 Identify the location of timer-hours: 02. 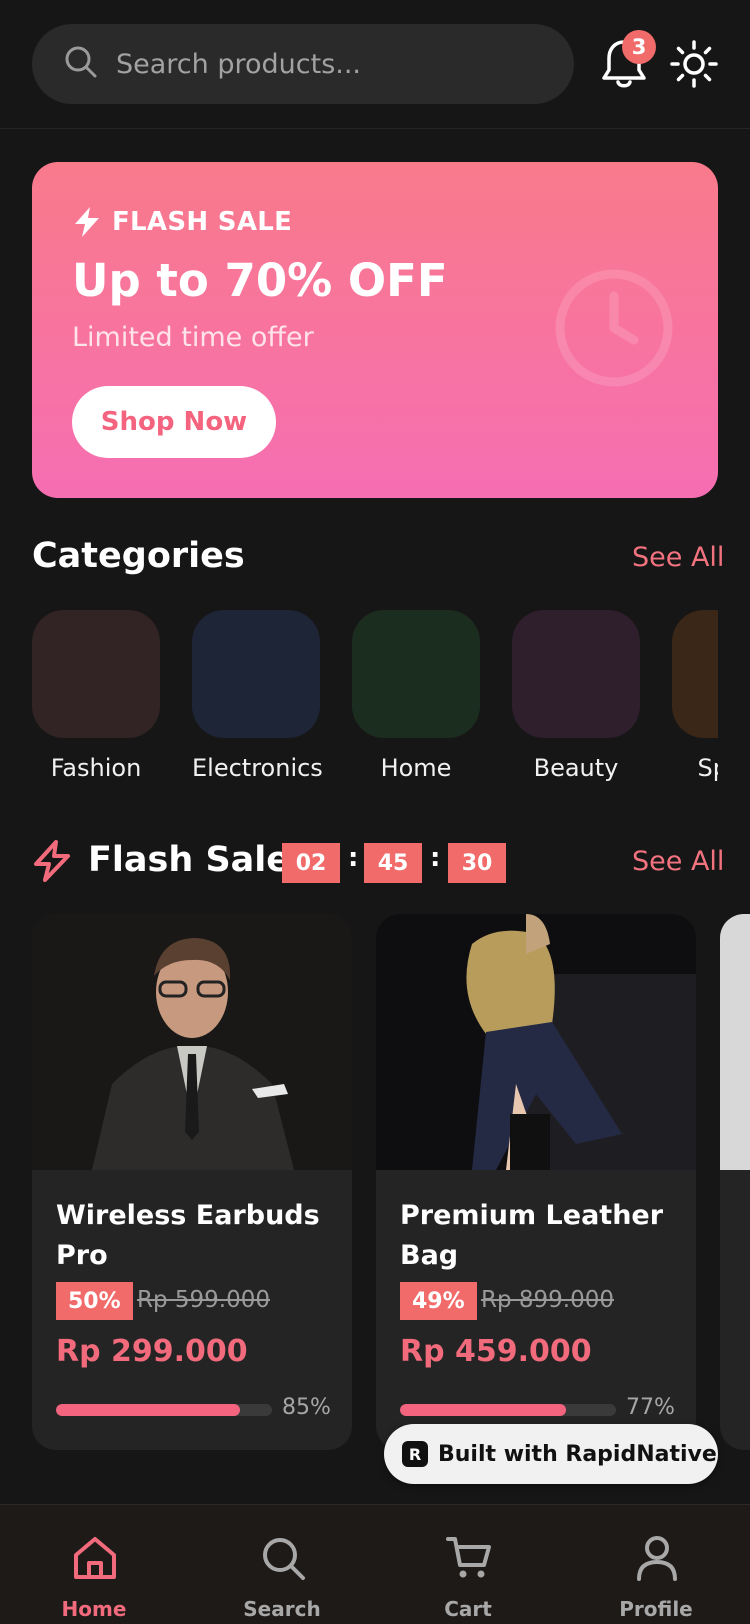
(311, 863).